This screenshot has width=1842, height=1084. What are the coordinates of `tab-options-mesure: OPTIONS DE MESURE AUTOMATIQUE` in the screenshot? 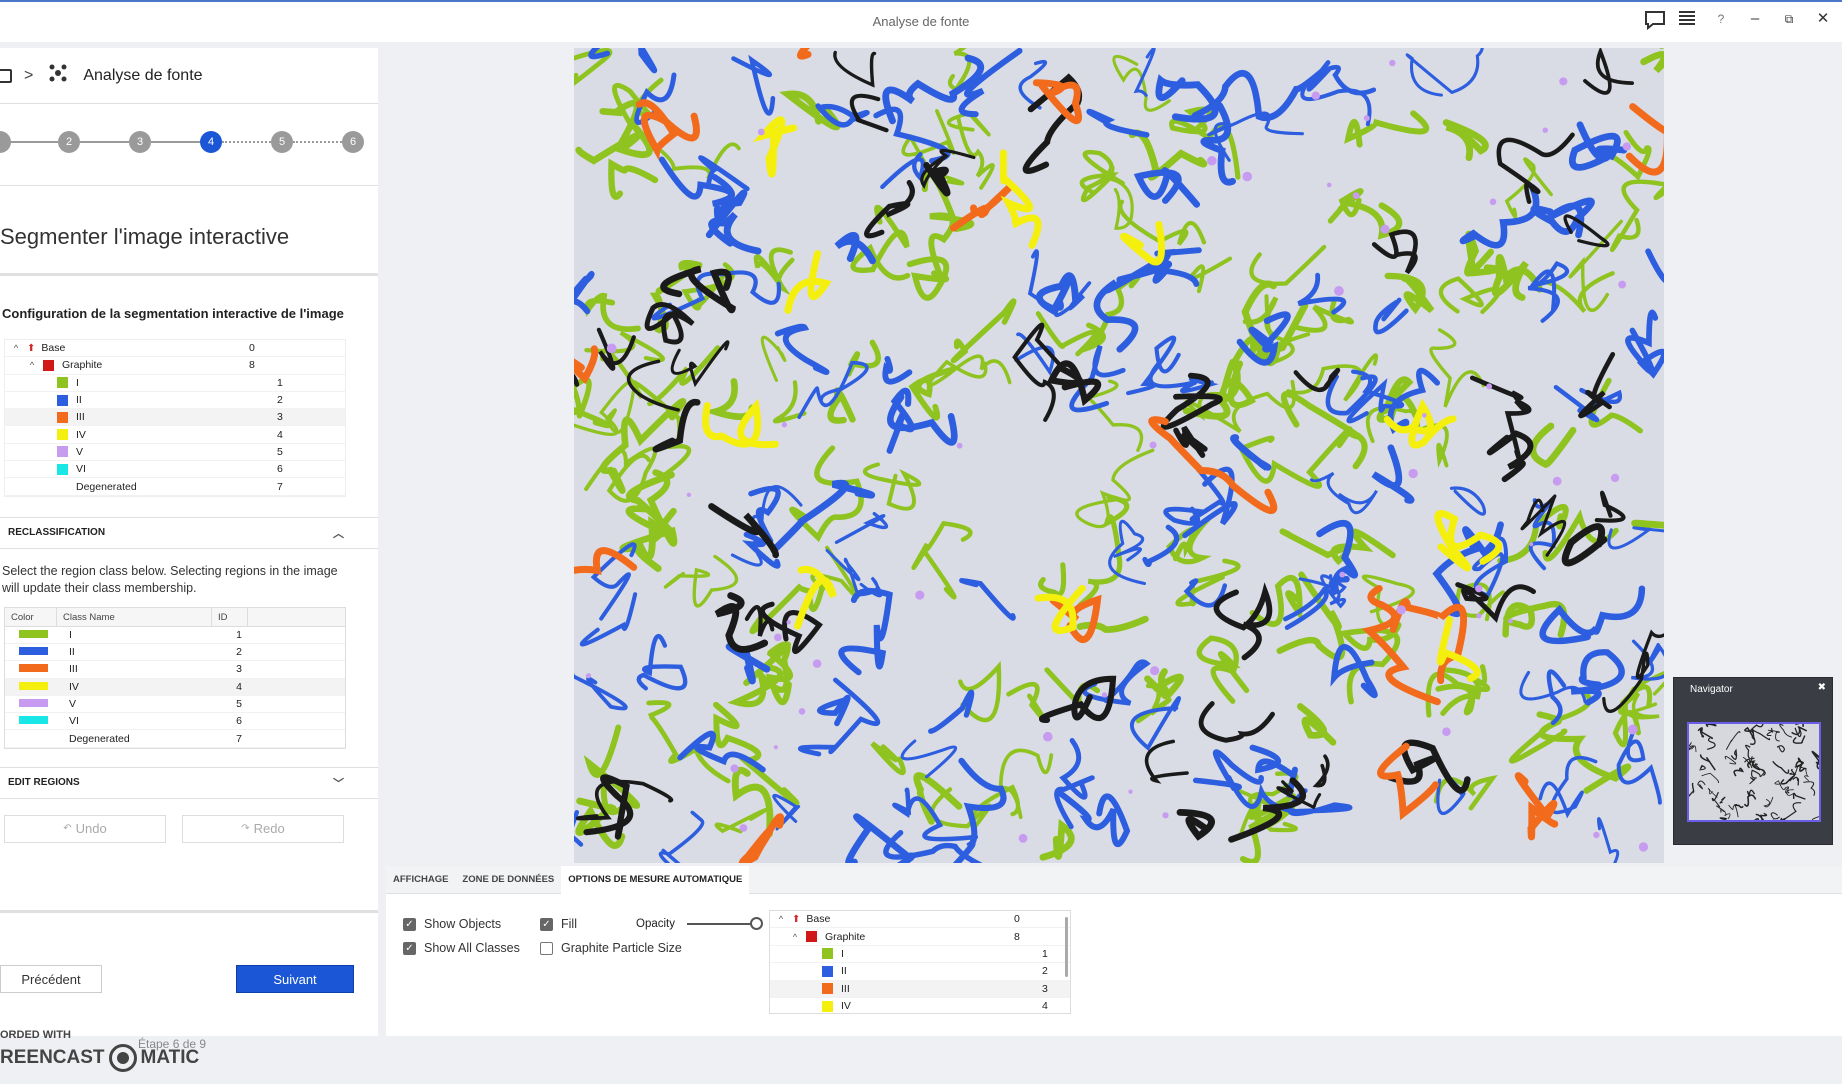 It's located at (655, 879).